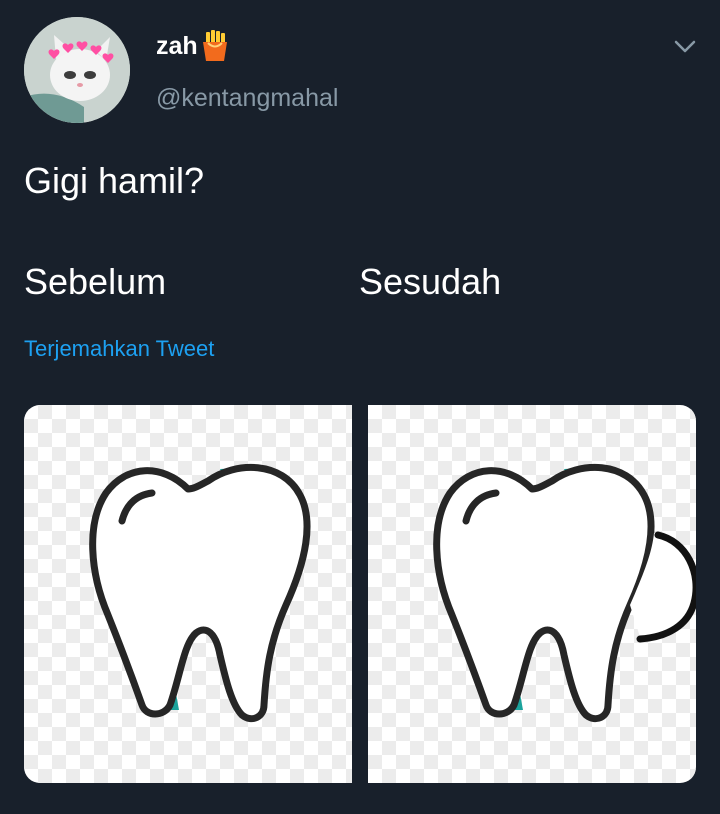  I want to click on tooth-icon, so click(200, 593).